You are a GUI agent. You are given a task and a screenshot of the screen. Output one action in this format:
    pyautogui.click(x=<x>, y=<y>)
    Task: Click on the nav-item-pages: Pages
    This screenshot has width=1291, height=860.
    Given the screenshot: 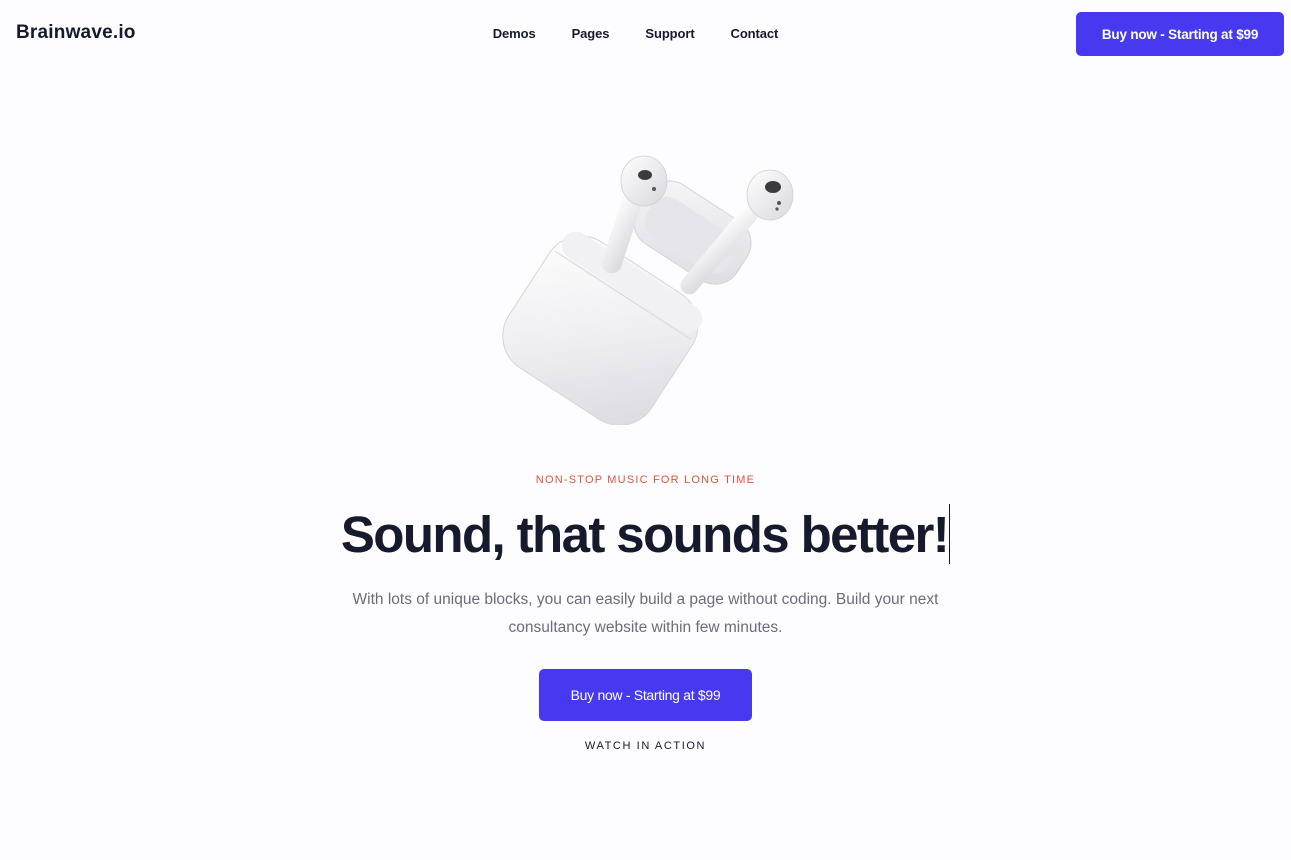 What is the action you would take?
    pyautogui.click(x=591, y=33)
    